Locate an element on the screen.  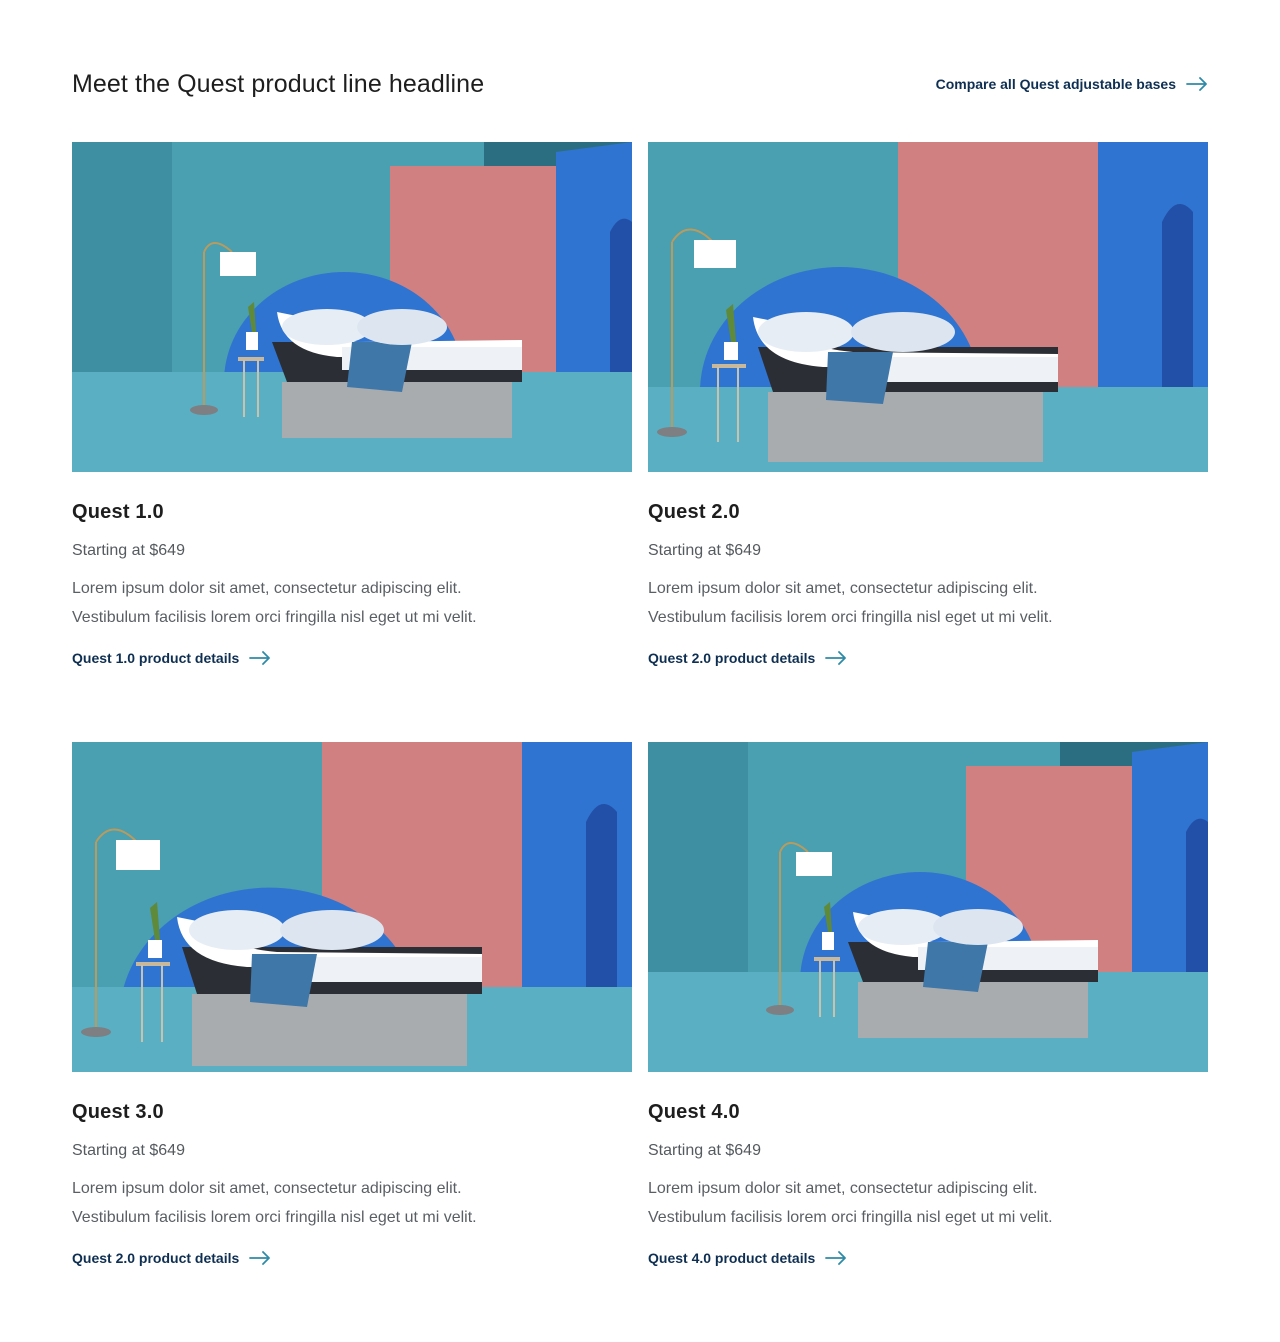
product-title: Quest 3.0 is located at coordinates (118, 1112).